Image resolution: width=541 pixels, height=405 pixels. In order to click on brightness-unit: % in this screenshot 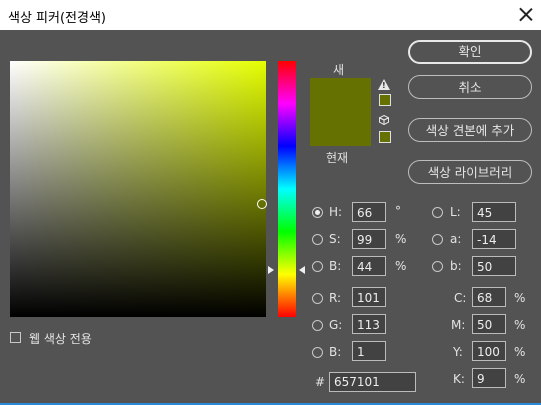, I will do `click(401, 266)`.